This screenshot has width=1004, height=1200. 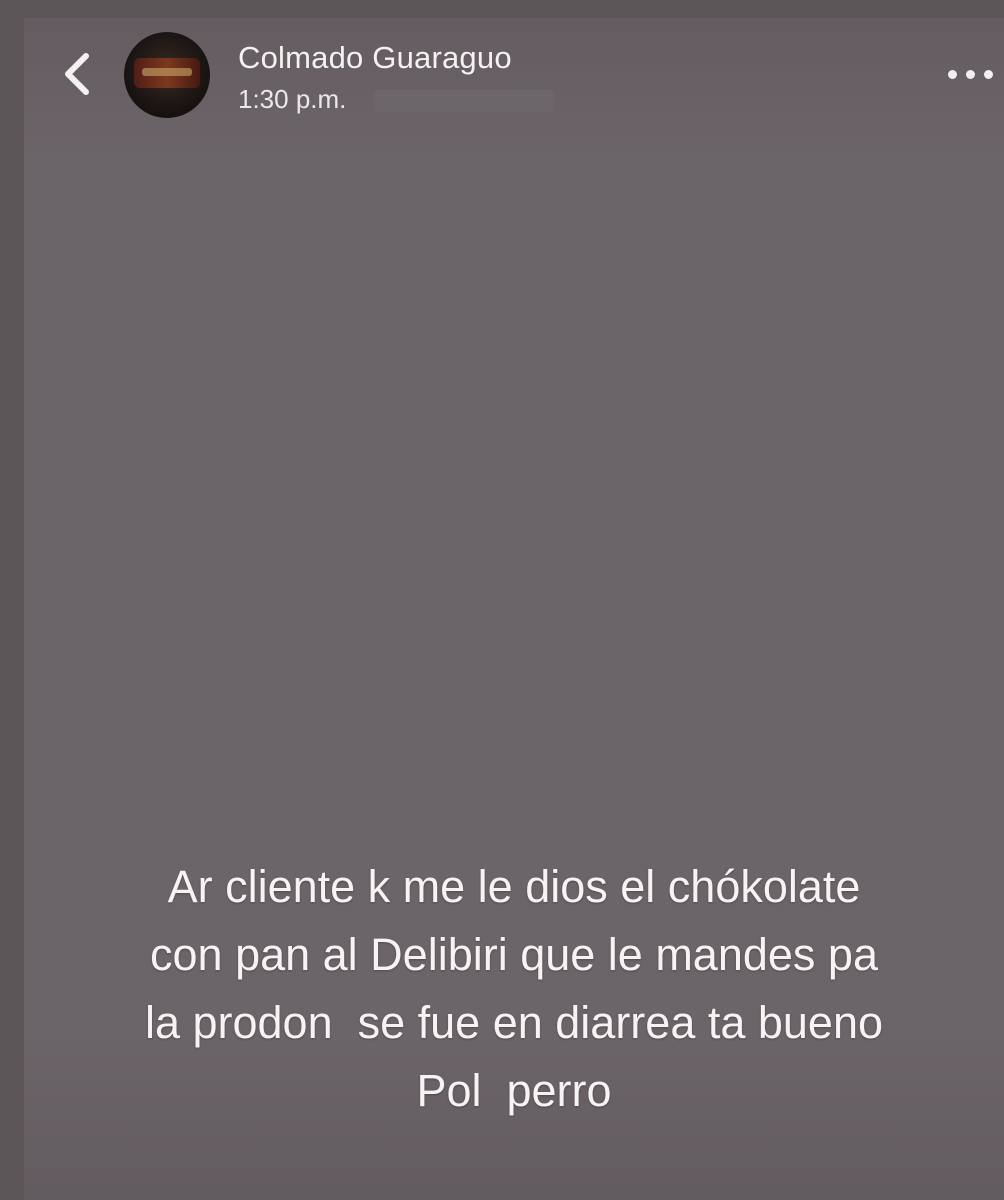 What do you see at coordinates (514, 1022) in the screenshot?
I see `caption-line: la prodon se fue en diarrea ta bueno` at bounding box center [514, 1022].